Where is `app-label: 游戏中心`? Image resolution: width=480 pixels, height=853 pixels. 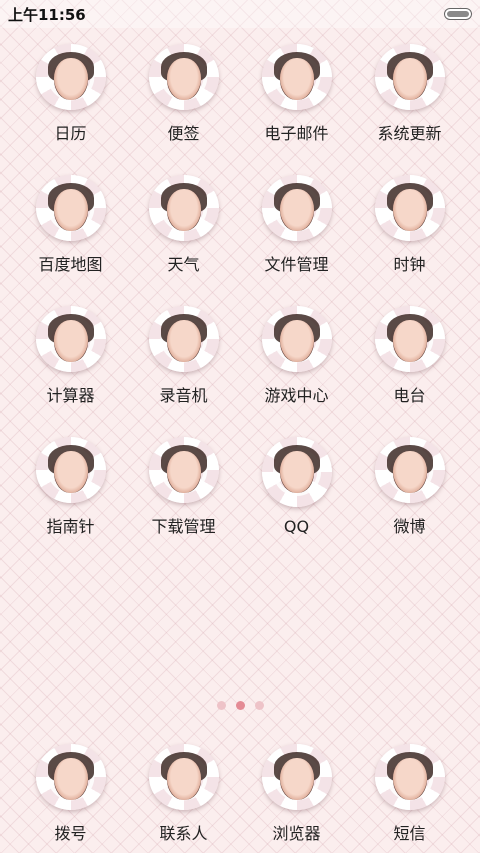
app-label: 游戏中心 is located at coordinates (296, 395).